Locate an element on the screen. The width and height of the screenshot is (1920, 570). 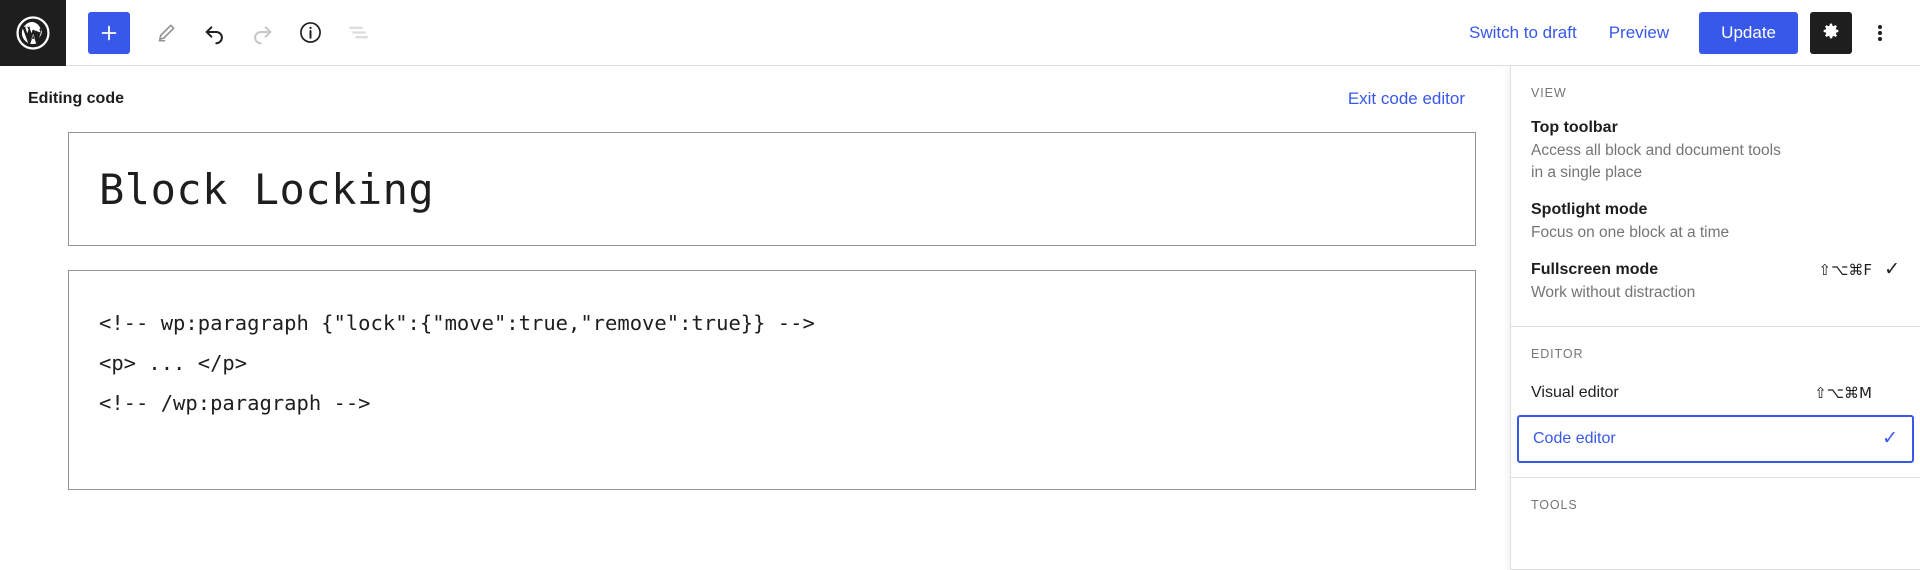
gear-icon is located at coordinates (1831, 32).